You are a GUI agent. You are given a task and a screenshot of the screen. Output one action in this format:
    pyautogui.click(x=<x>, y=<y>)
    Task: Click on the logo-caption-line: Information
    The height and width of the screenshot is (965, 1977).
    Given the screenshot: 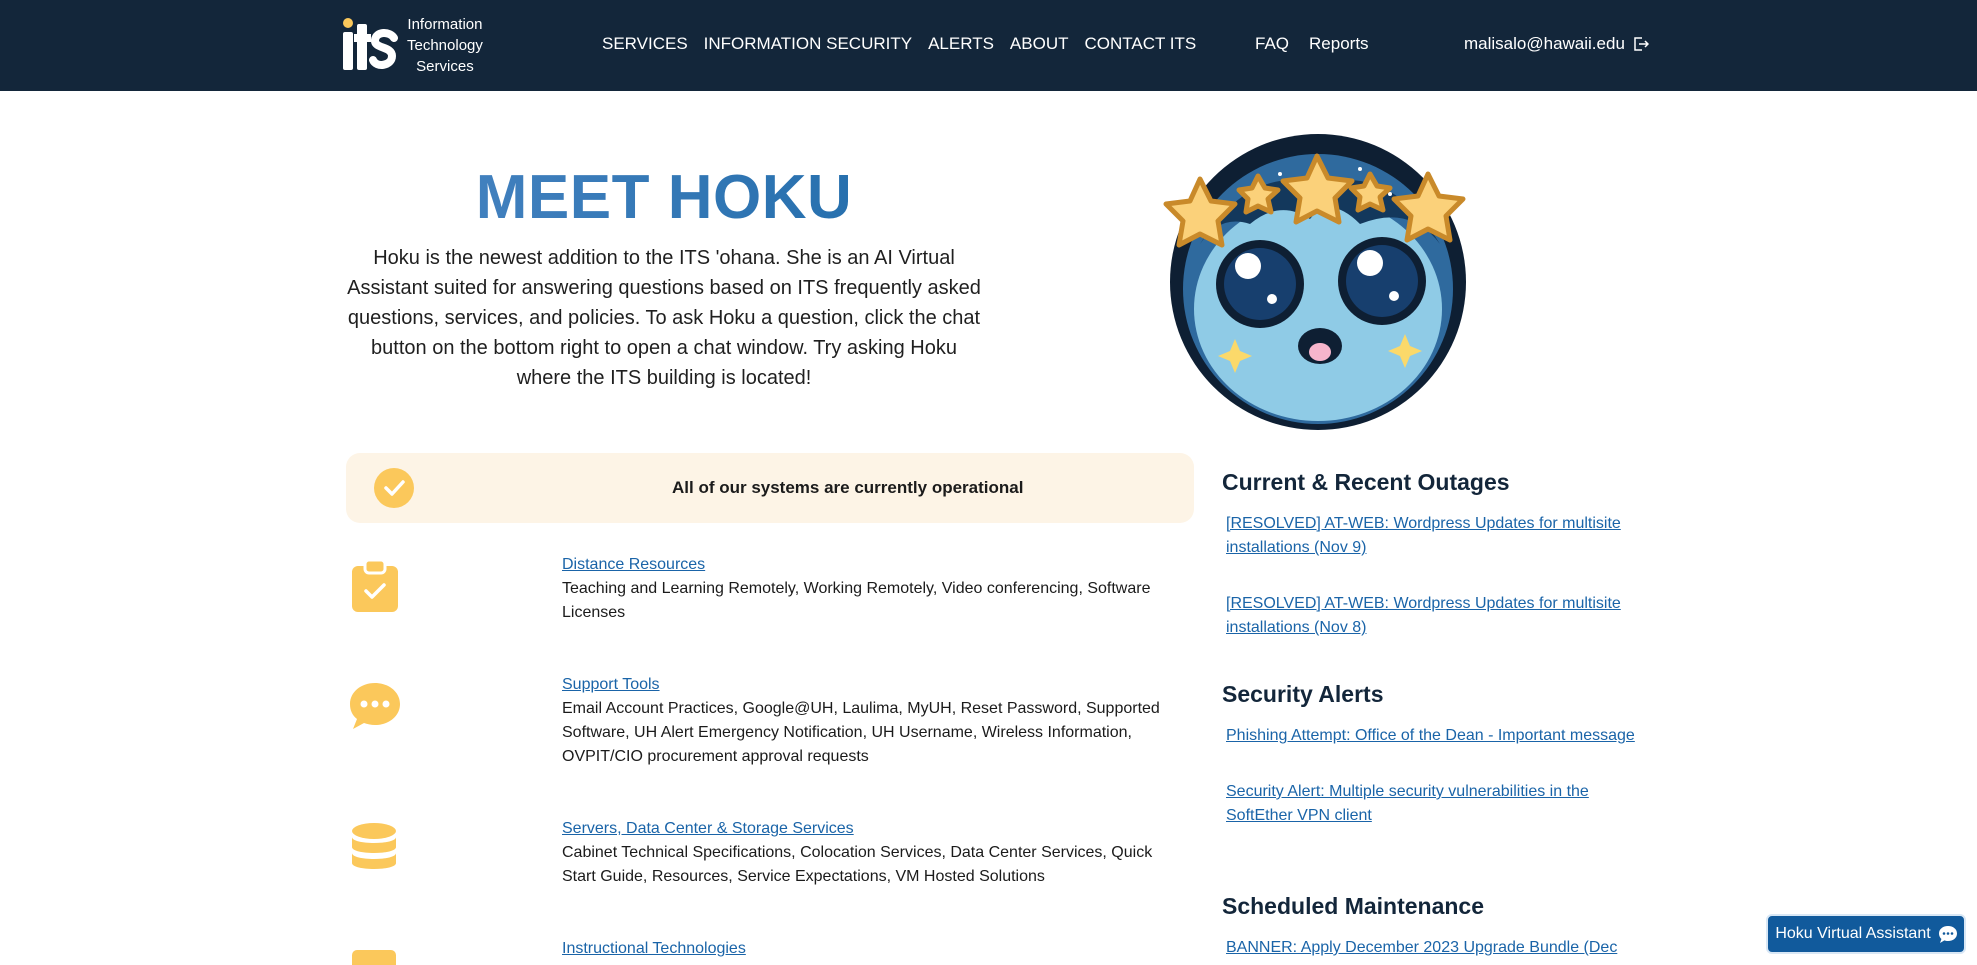 What is the action you would take?
    pyautogui.click(x=445, y=24)
    